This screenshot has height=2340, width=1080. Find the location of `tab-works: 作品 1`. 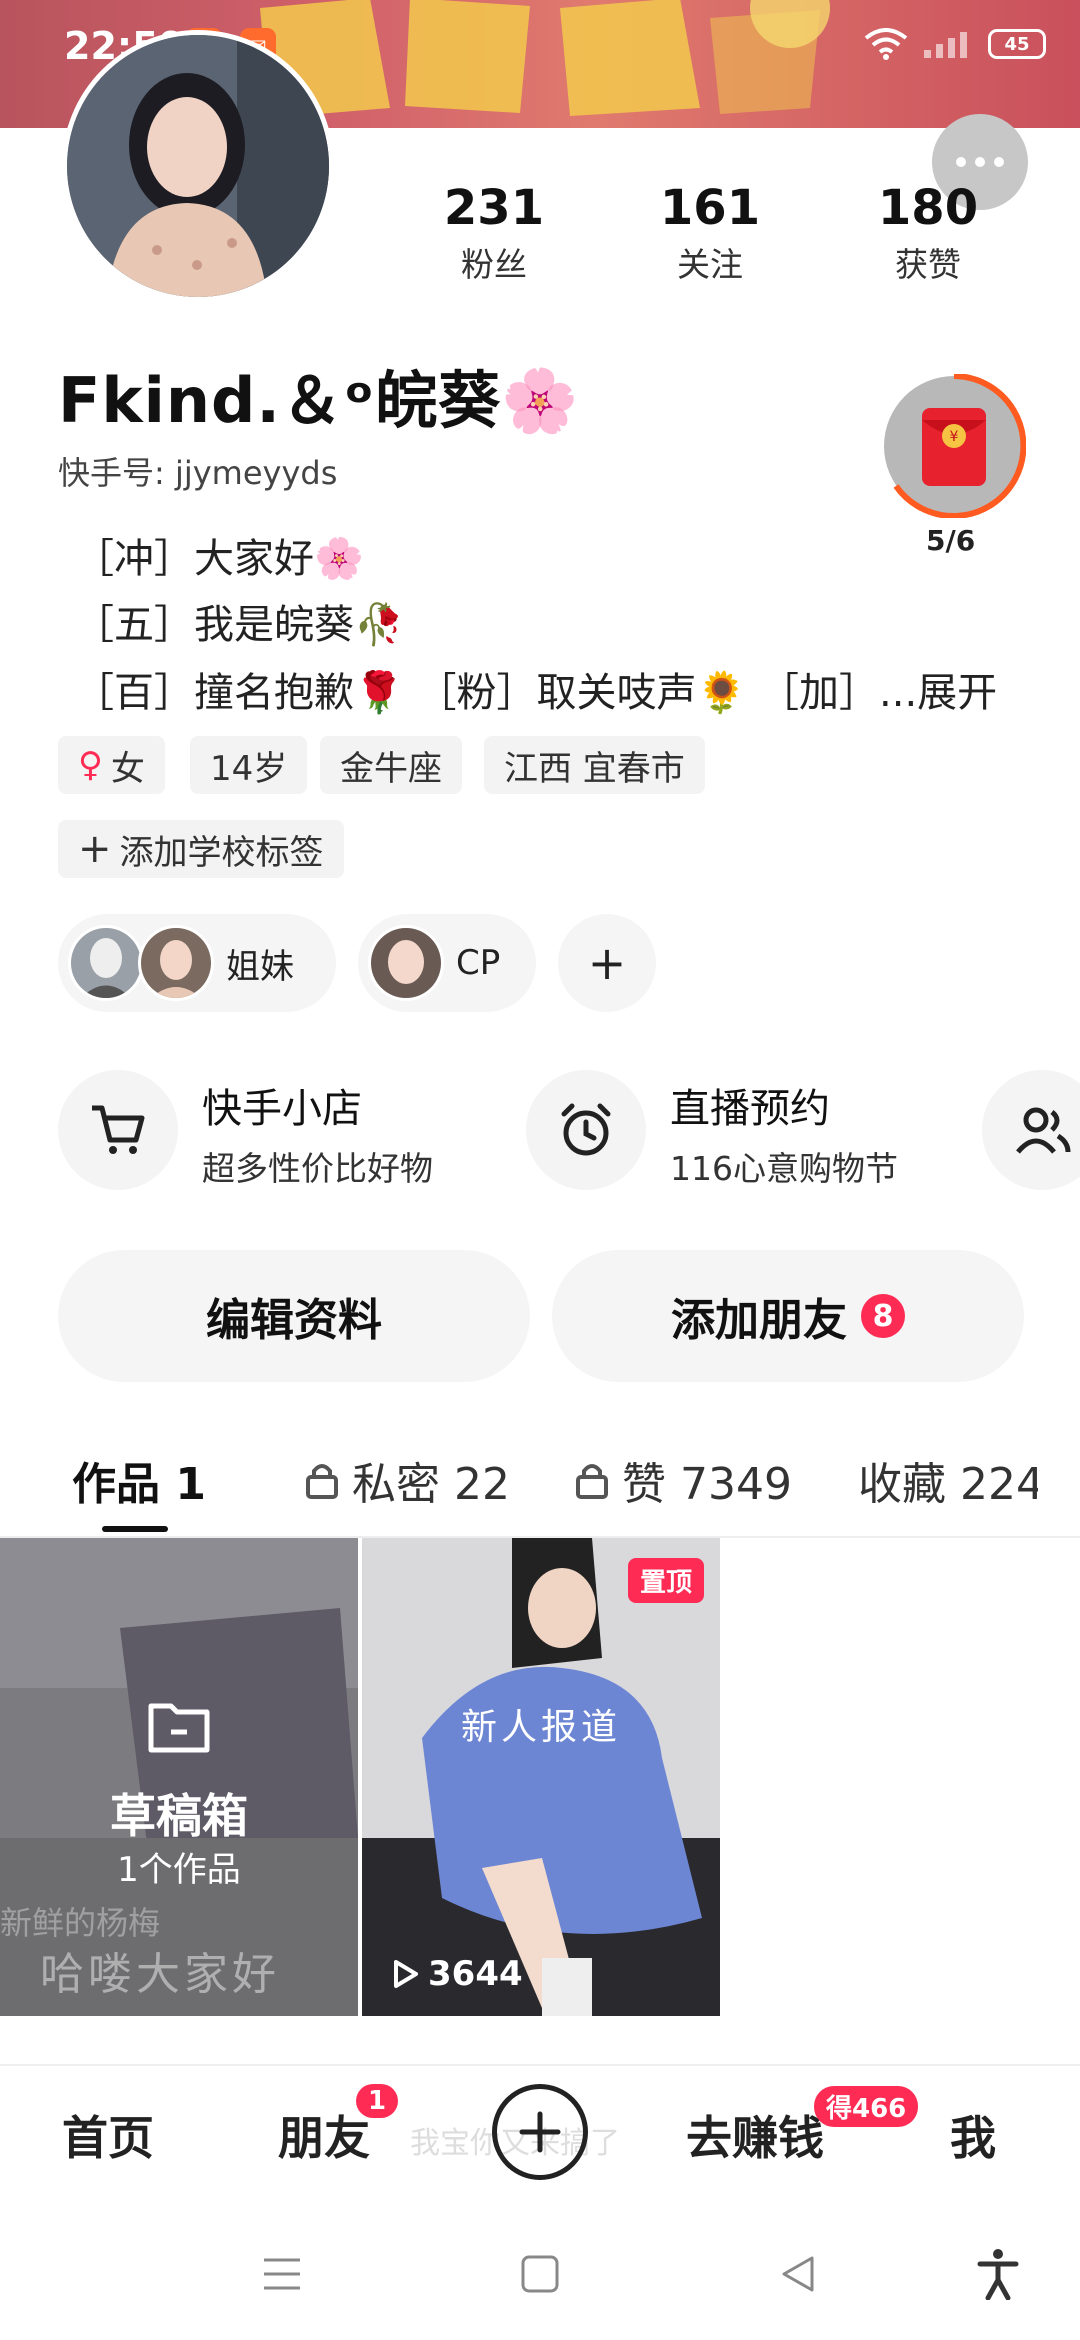

tab-works: 作品 1 is located at coordinates (139, 1480).